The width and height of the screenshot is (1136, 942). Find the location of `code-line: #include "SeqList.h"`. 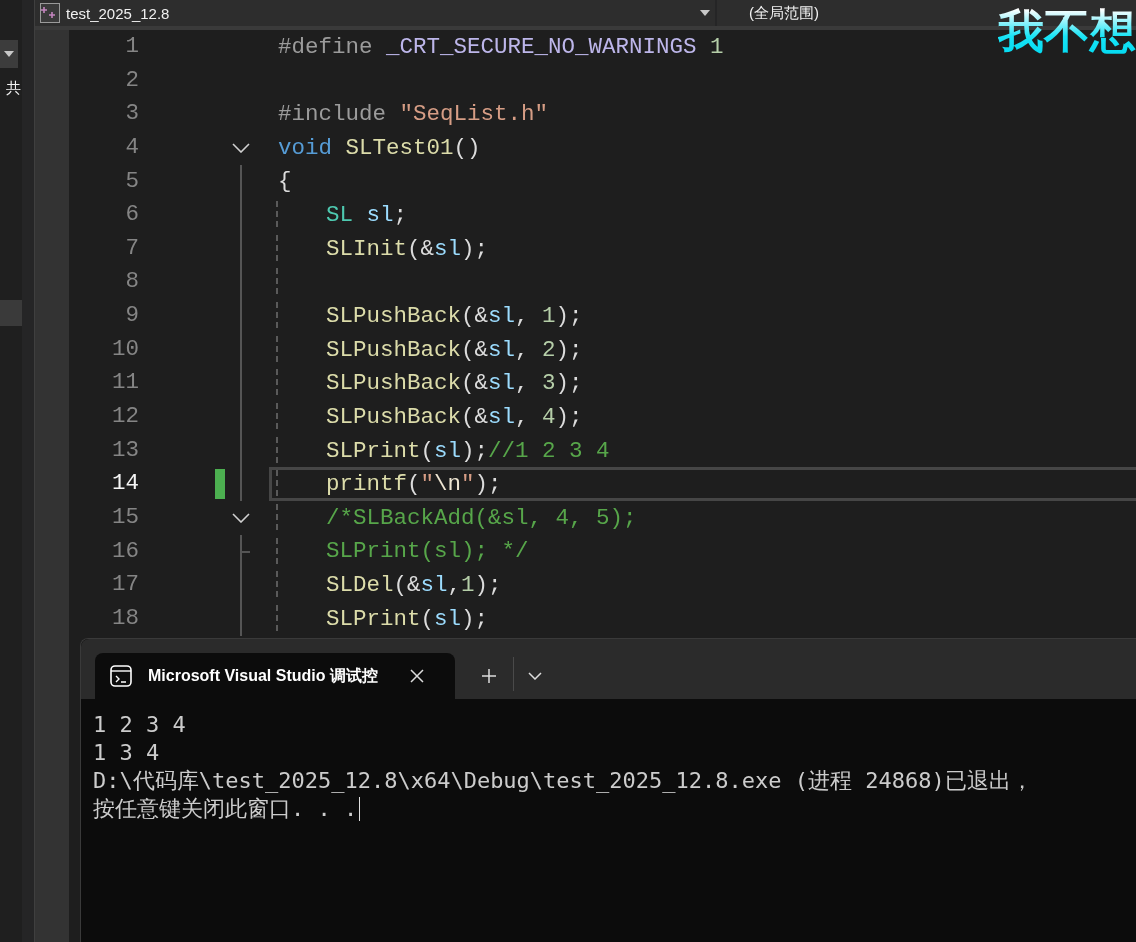

code-line: #include "SeqList.h" is located at coordinates (413, 114).